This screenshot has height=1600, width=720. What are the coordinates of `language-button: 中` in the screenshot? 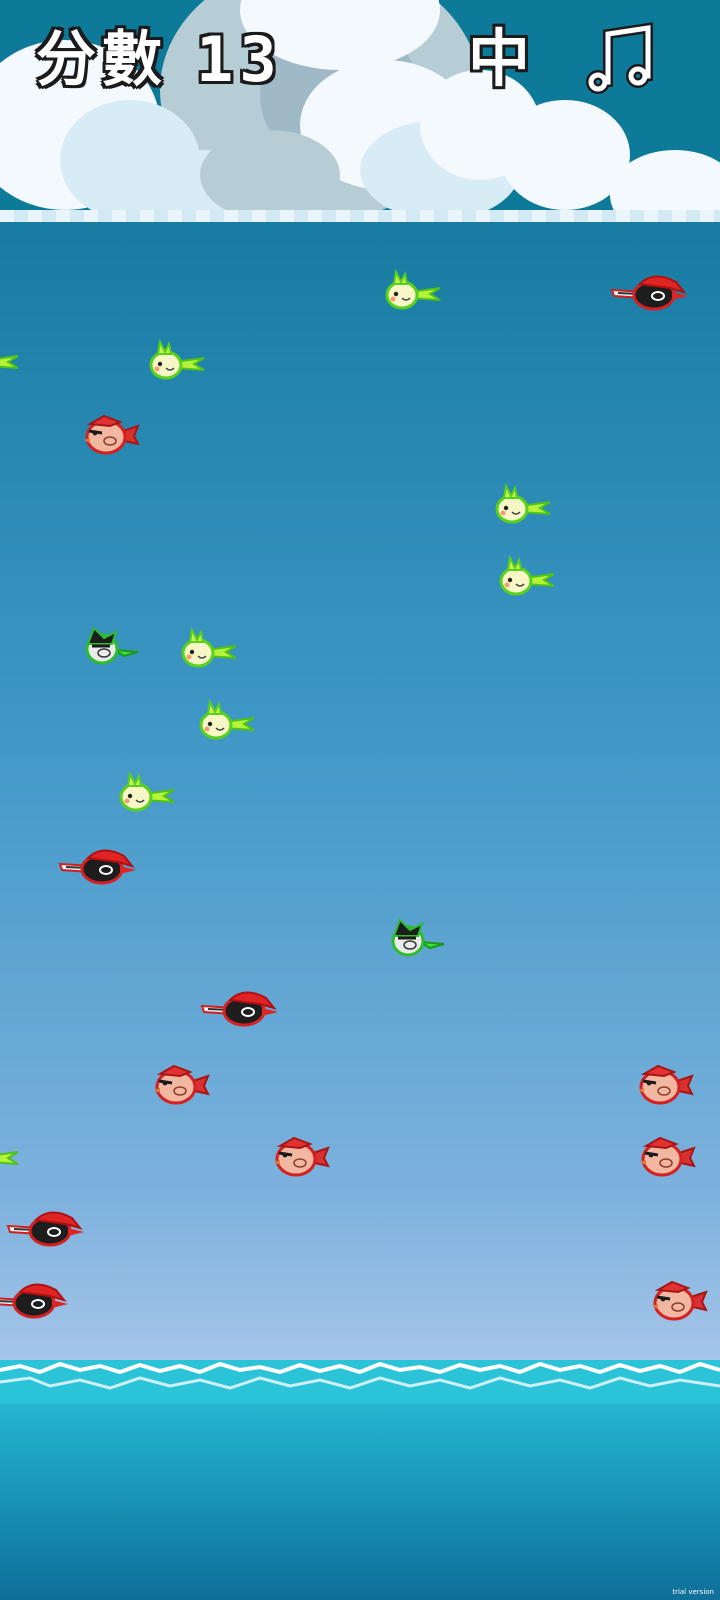 It's located at (502, 59).